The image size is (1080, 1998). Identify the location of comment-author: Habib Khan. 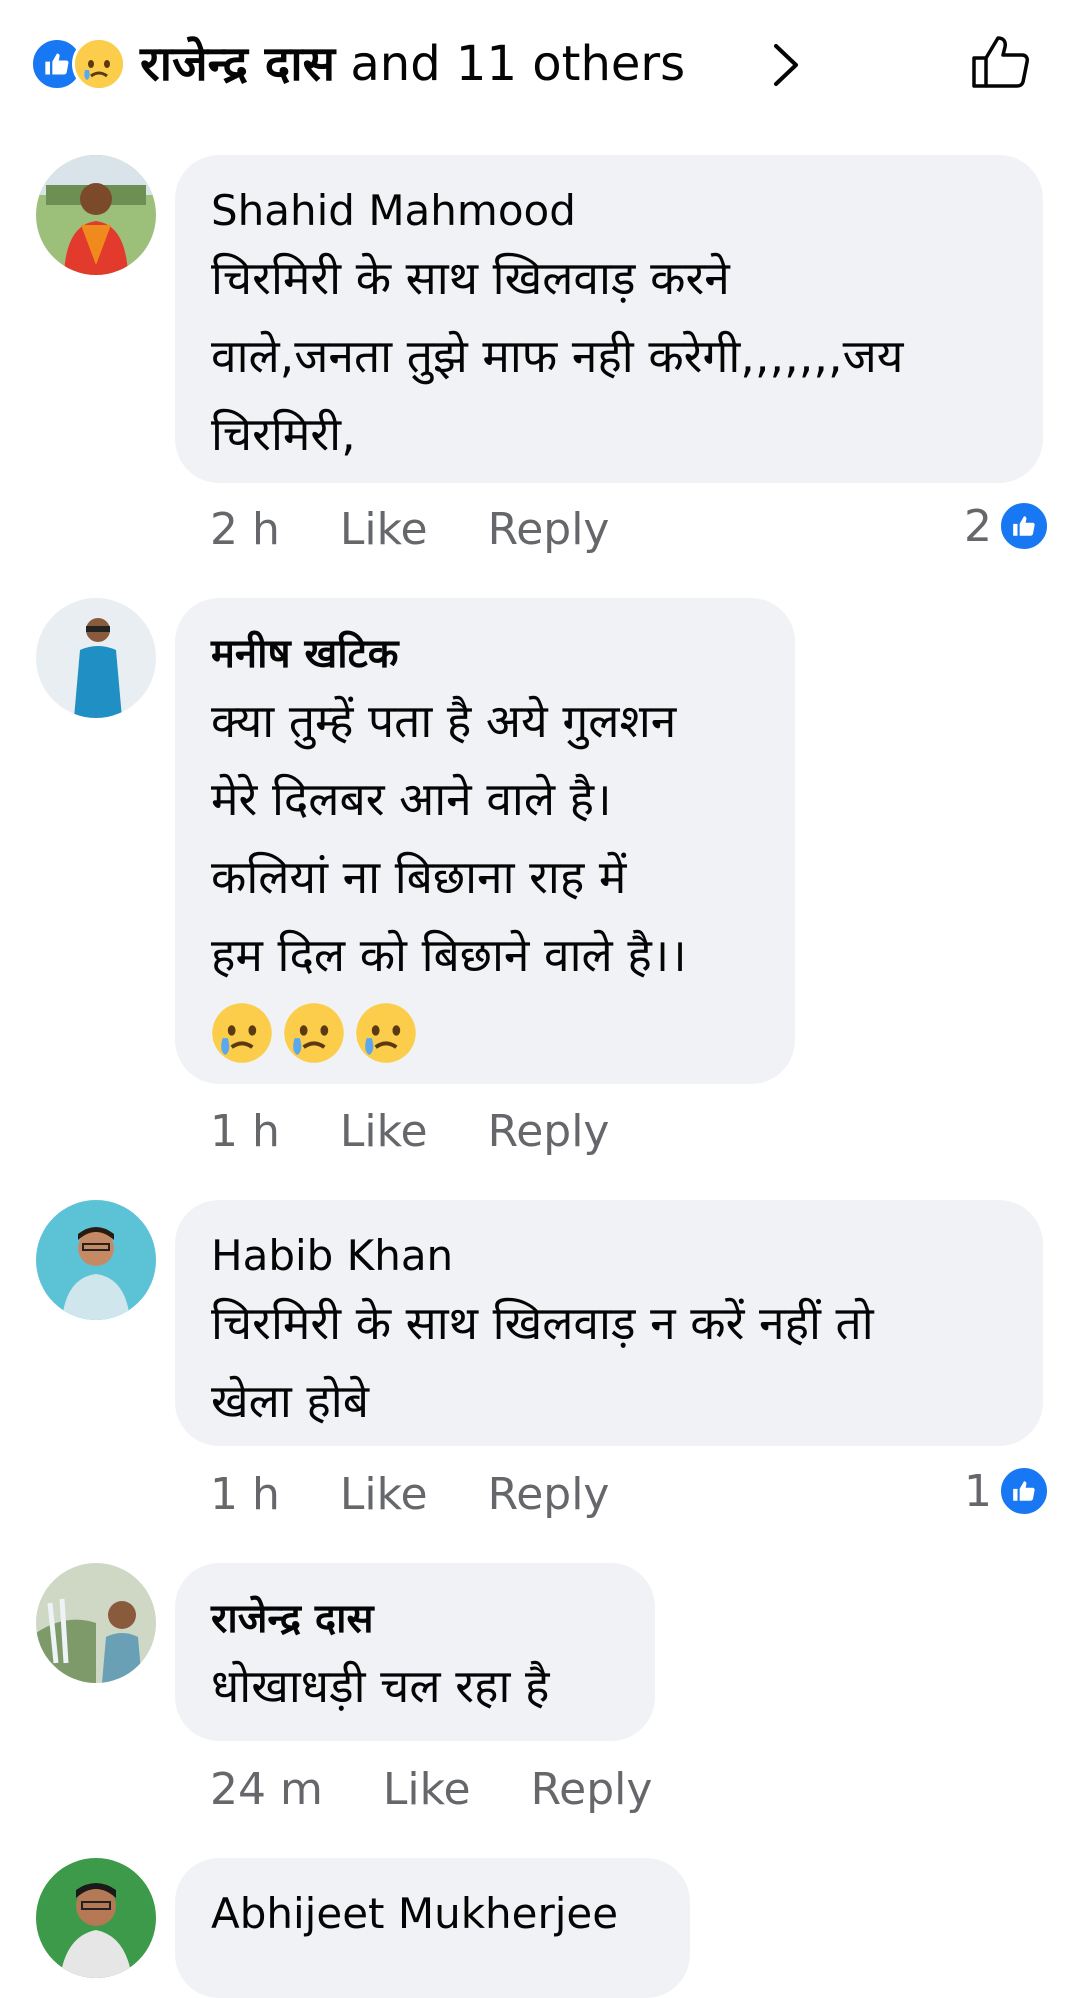
(609, 1256).